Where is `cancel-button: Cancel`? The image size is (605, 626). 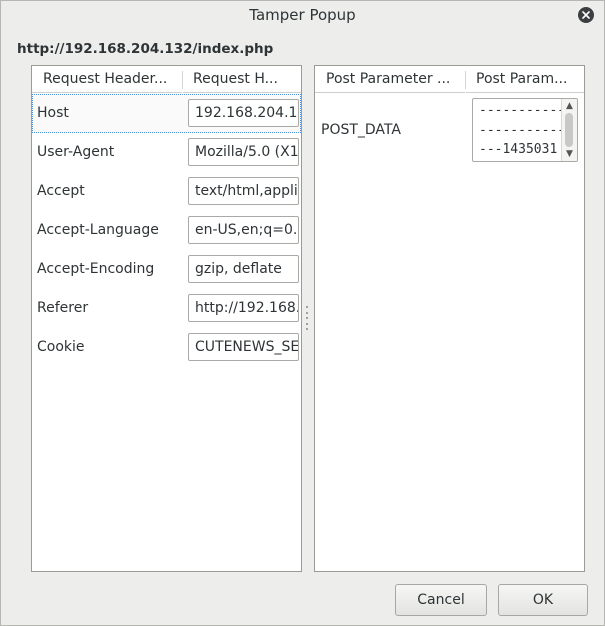 cancel-button: Cancel is located at coordinates (441, 600).